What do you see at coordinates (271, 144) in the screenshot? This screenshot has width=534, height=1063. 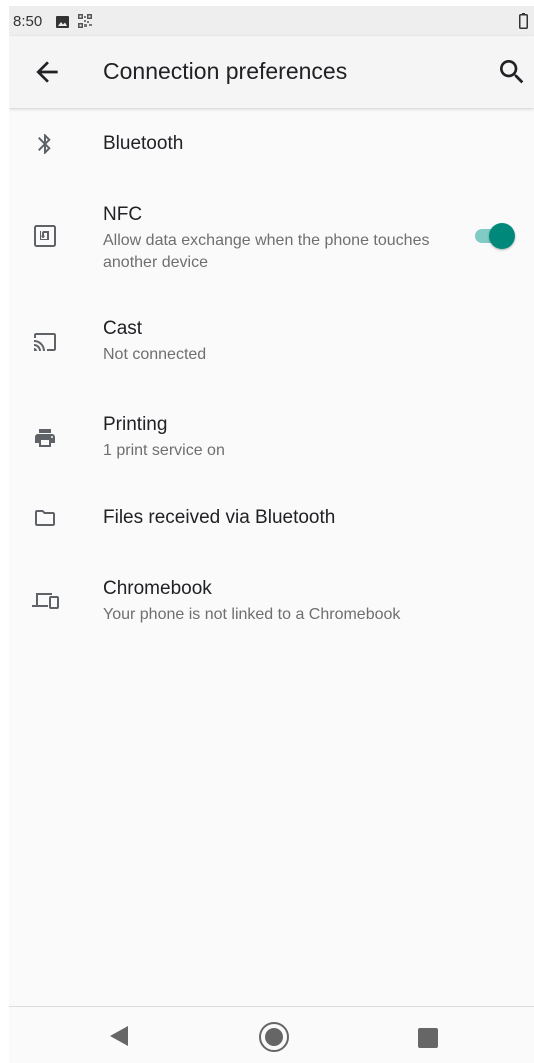 I see `pref-item-bluetooth: Bluetooth` at bounding box center [271, 144].